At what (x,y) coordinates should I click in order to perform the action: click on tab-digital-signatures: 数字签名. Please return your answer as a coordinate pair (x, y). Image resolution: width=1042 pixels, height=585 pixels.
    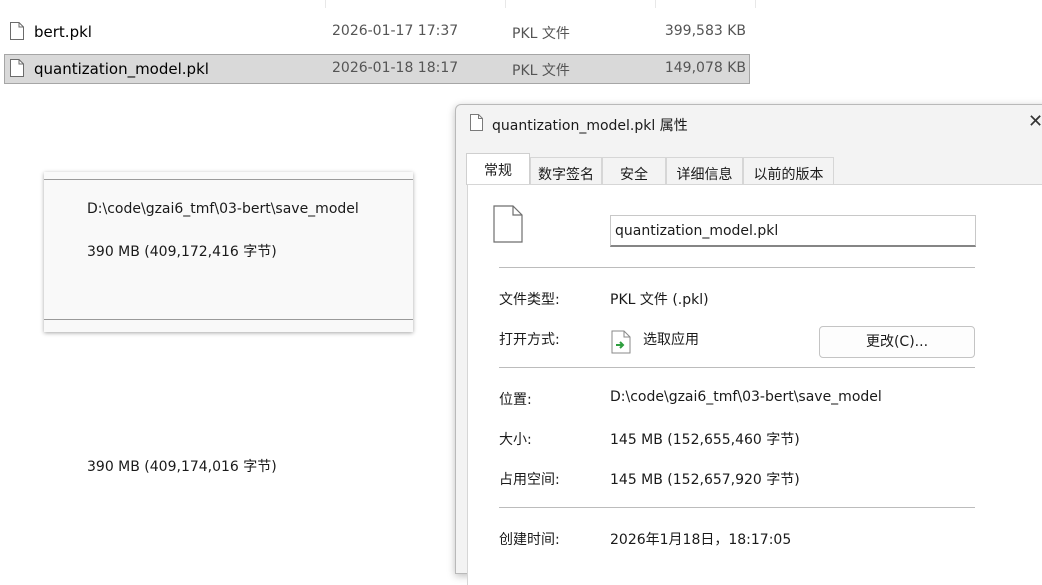
    Looking at the image, I should click on (566, 170).